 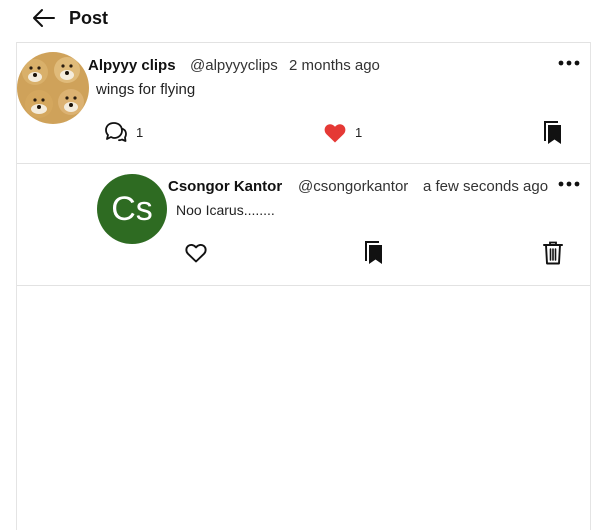 What do you see at coordinates (140, 132) in the screenshot?
I see `reply-count: 1` at bounding box center [140, 132].